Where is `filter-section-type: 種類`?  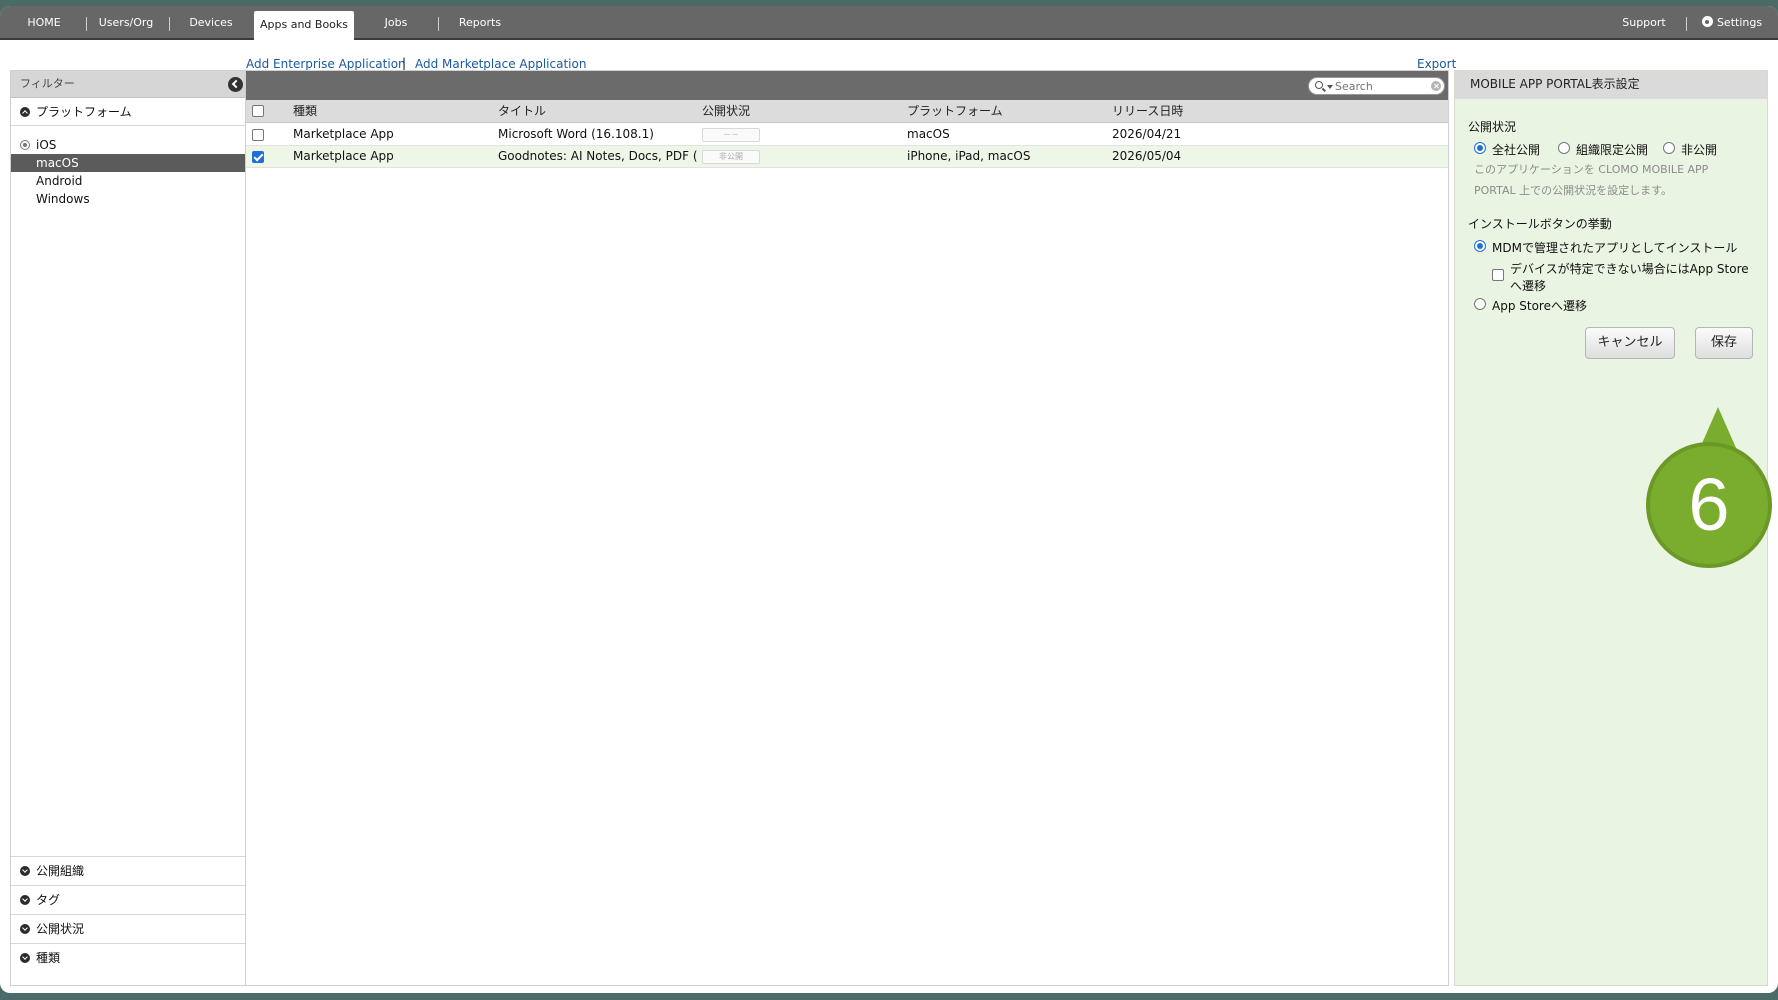
filter-section-type: 種類 is located at coordinates (128, 957).